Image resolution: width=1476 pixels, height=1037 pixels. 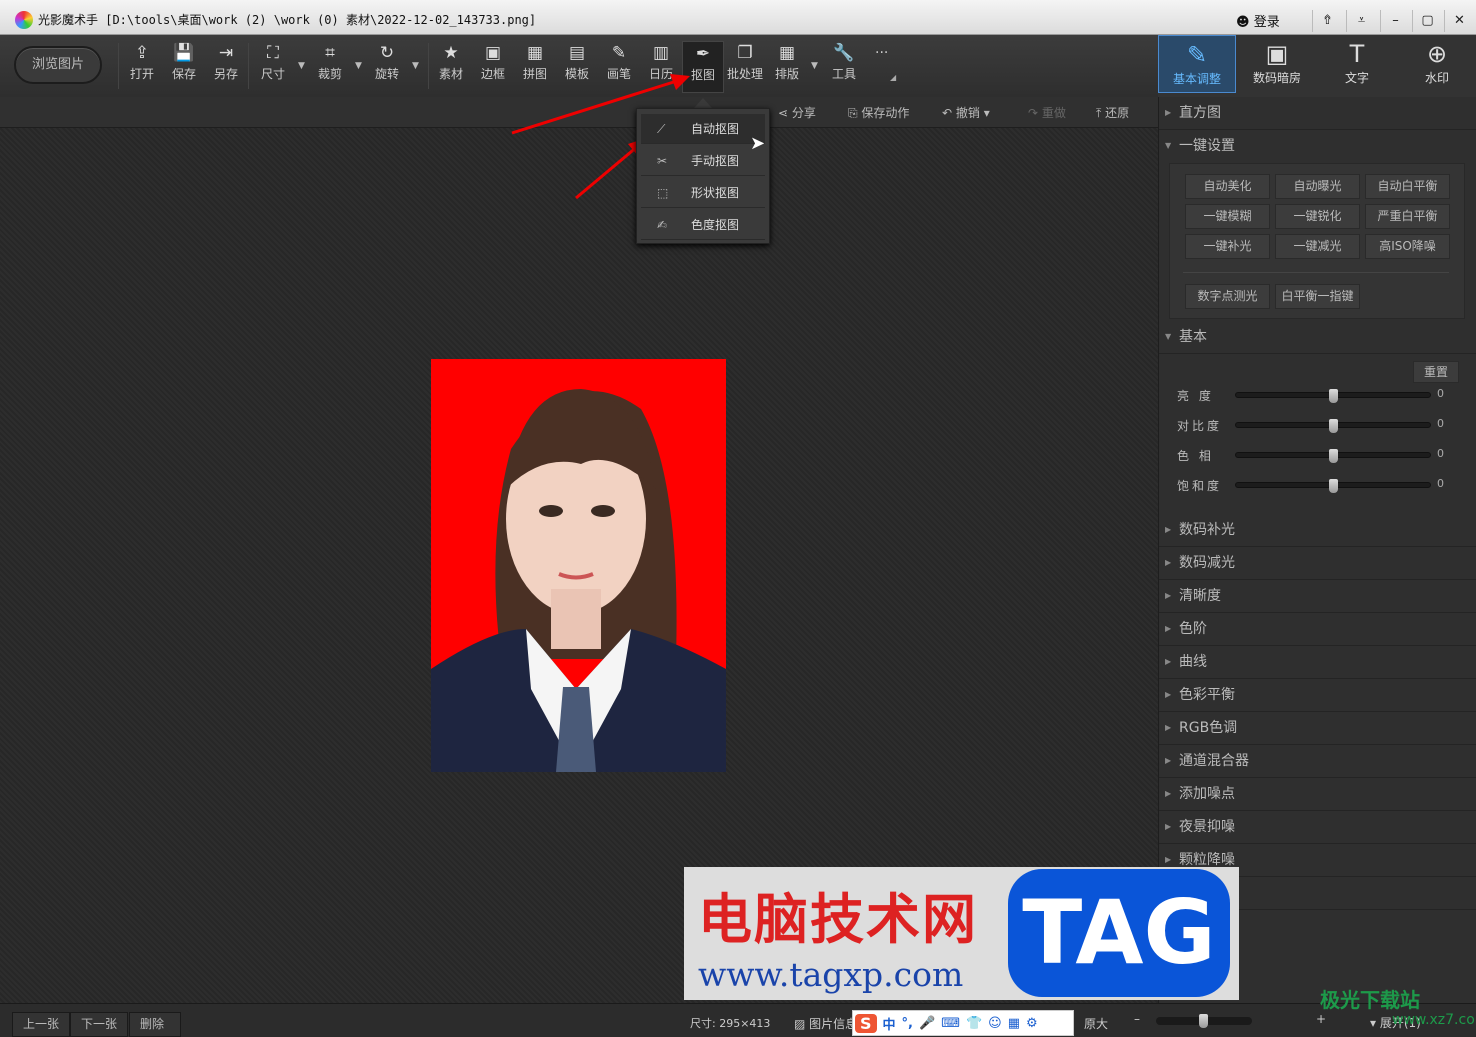 I want to click on one-click-button: 高ISO降噪, so click(x=1407, y=246).